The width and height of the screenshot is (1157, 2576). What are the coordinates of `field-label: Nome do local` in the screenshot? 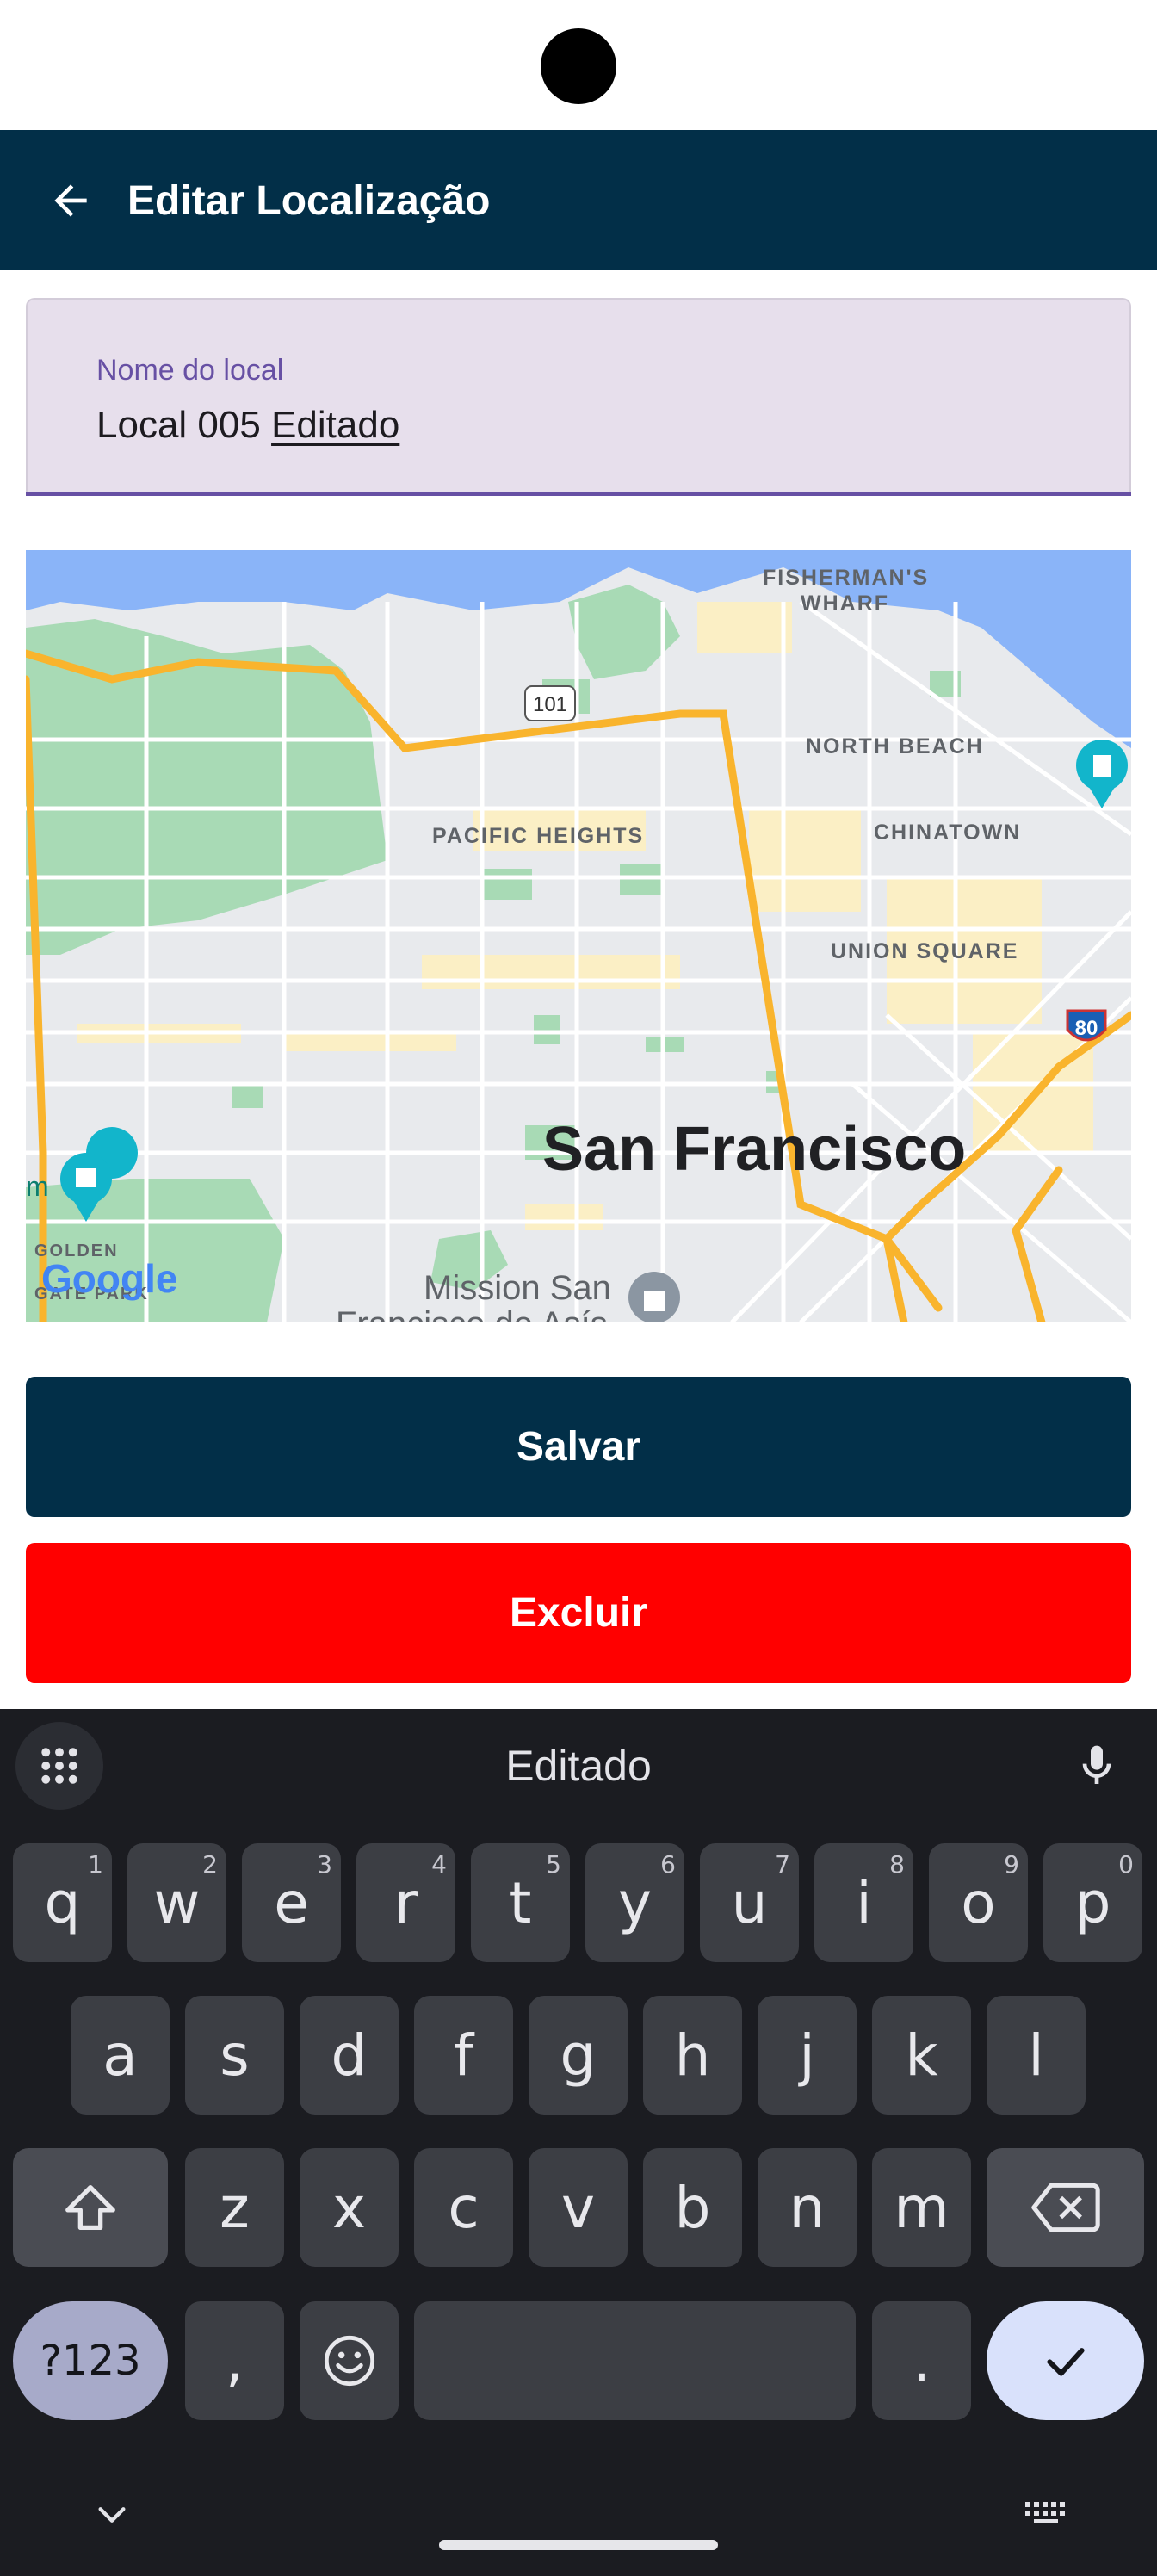 It's located at (190, 370).